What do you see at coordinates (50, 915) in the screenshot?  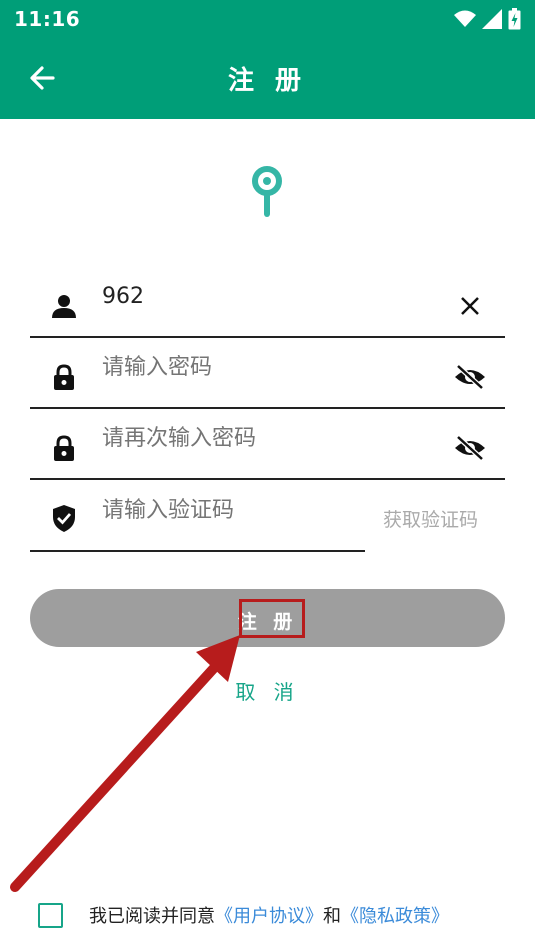 I see `agreement-checkbox` at bounding box center [50, 915].